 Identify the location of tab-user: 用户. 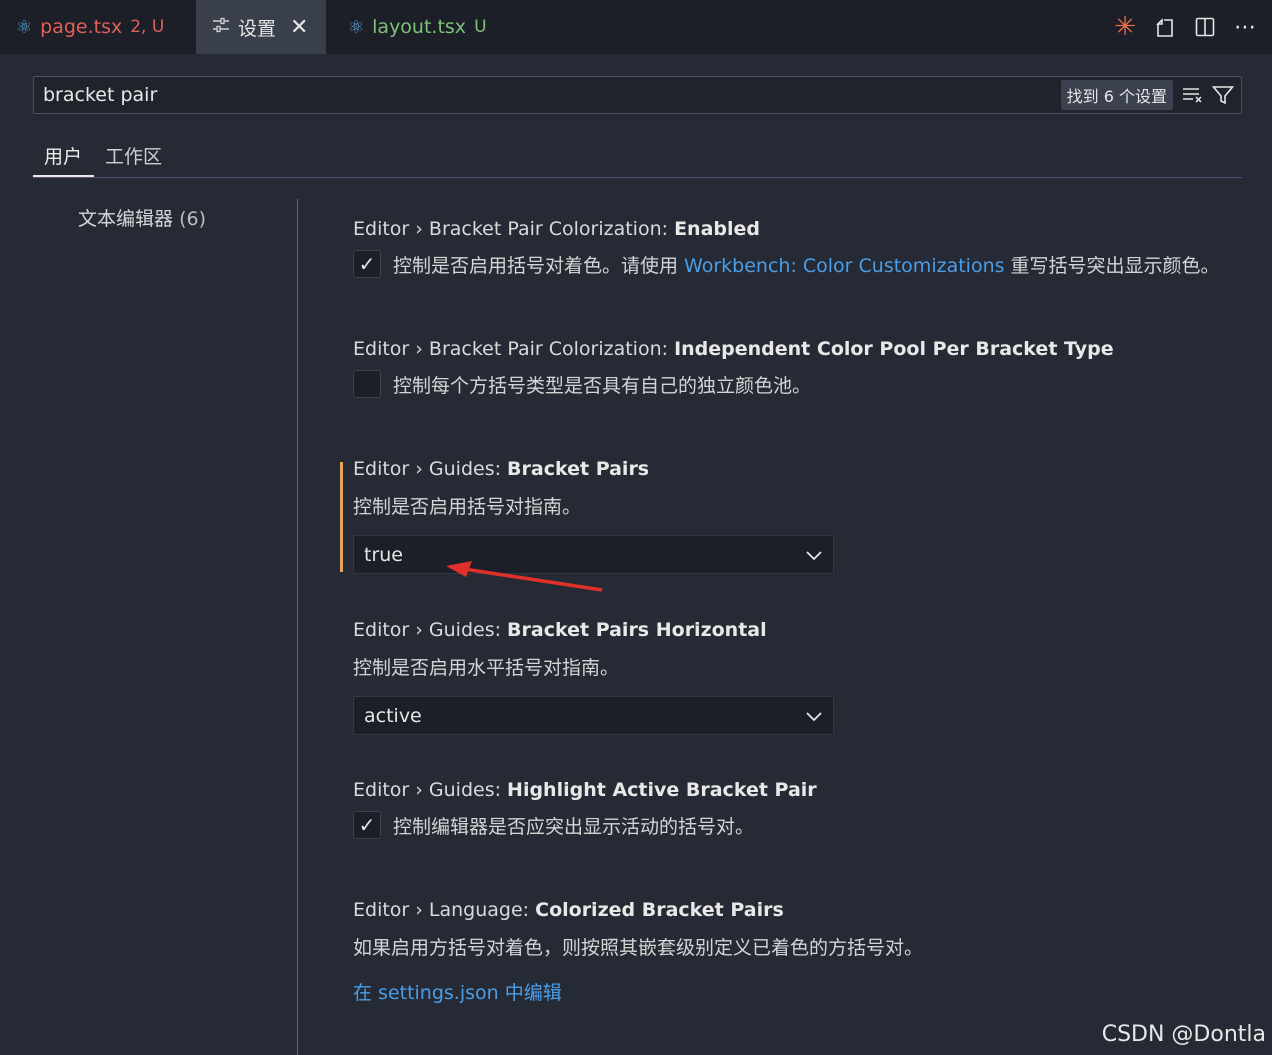
(64, 155).